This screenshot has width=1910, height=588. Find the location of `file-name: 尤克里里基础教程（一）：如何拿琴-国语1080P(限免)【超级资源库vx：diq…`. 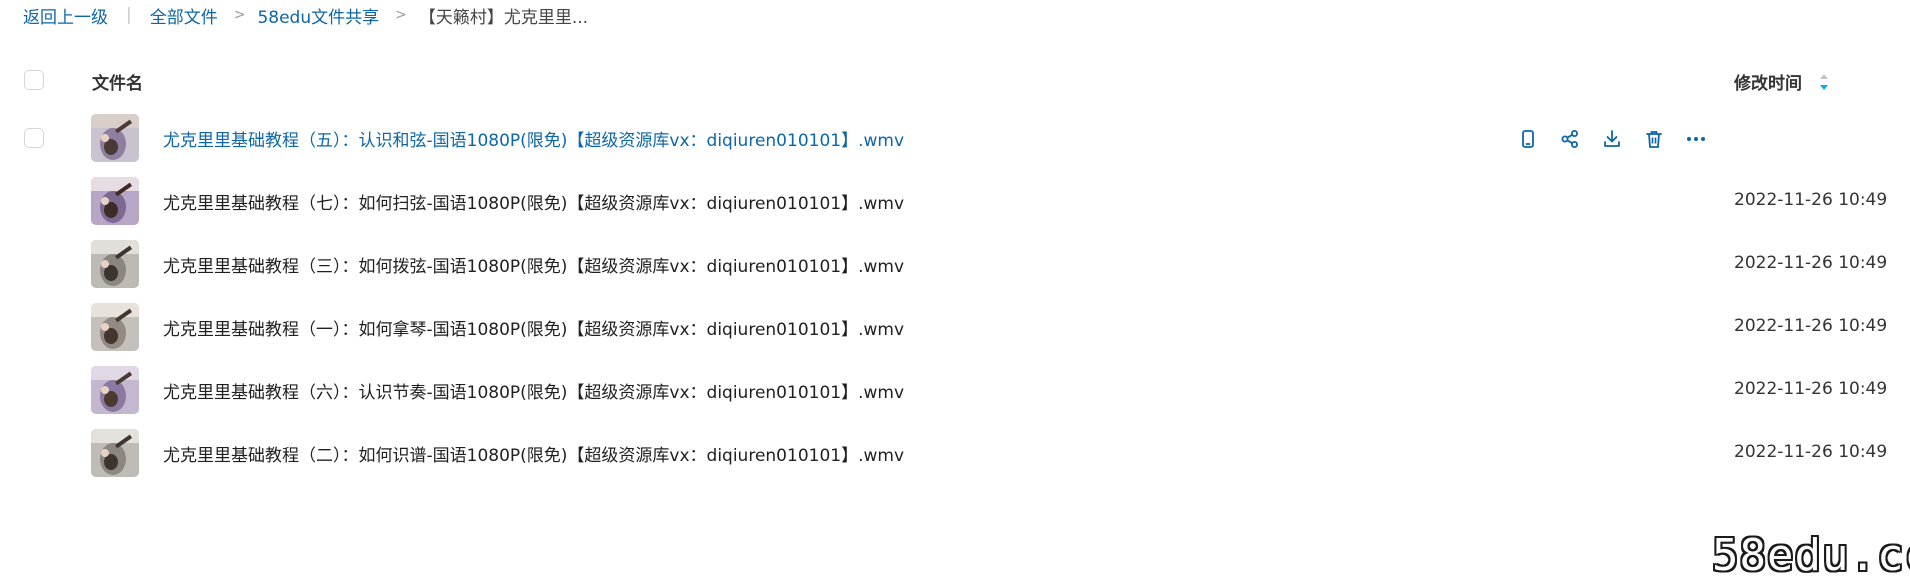

file-name: 尤克里里基础教程（一）：如何拿琴-国语1080P(限免)【超级资源库vx：diq… is located at coordinates (533, 327).